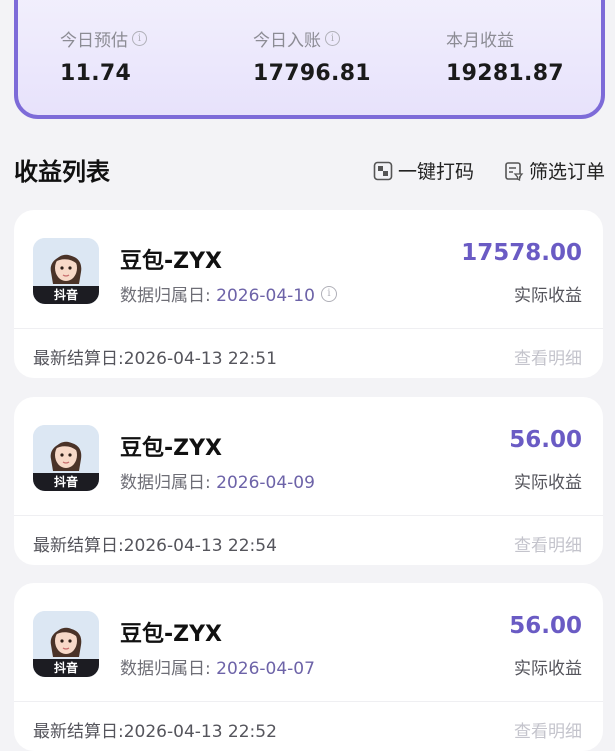 The height and width of the screenshot is (751, 615). What do you see at coordinates (155, 359) in the screenshot?
I see `settlement-date: 最新结算日:2026-04-13 22:51` at bounding box center [155, 359].